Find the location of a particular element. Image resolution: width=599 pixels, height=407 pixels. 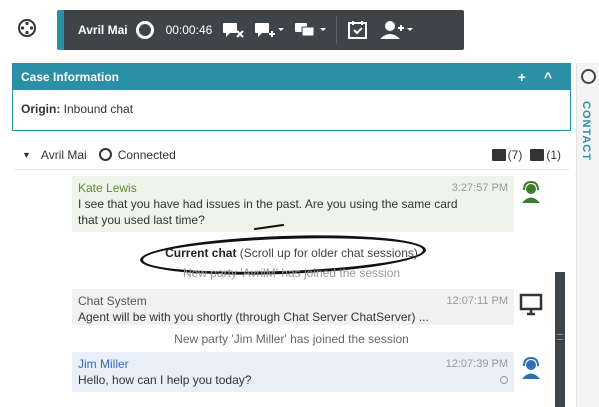

chat-conference-icon is located at coordinates (311, 30).